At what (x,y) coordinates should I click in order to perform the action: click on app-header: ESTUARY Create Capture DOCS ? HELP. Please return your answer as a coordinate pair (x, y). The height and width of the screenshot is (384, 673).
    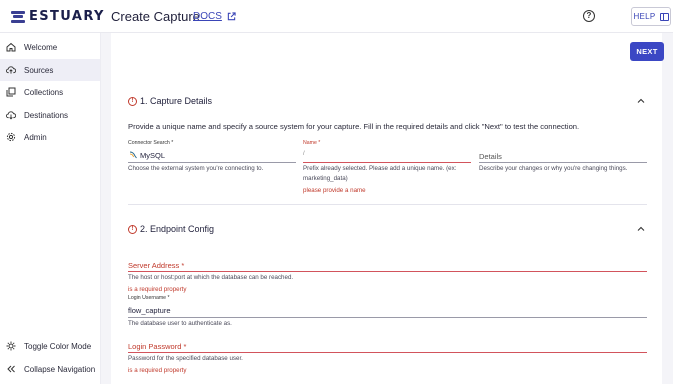
    Looking at the image, I should click on (336, 16).